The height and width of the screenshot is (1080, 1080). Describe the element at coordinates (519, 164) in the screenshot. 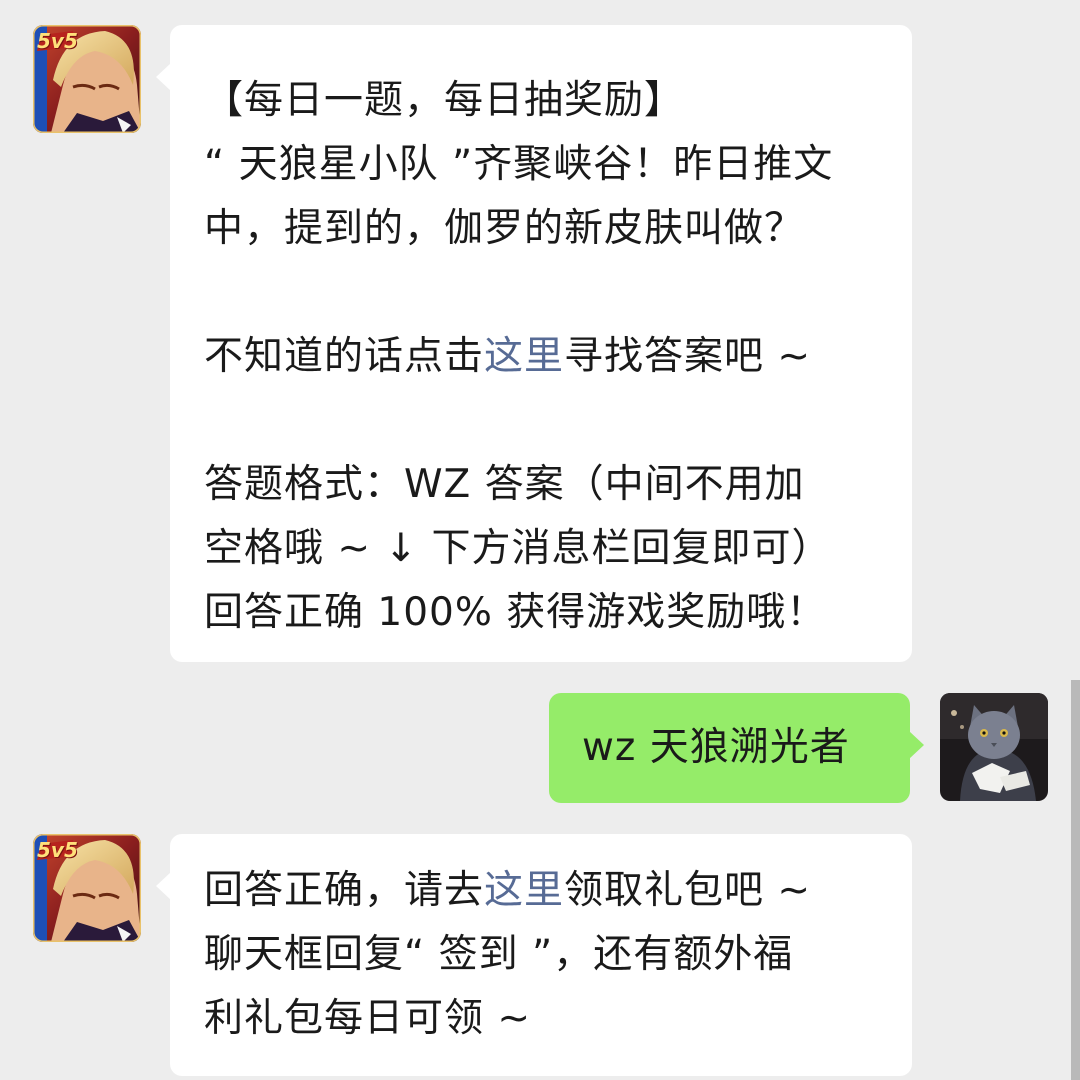

I see `message-line: “ 天狼星小队 ”齐聚峡谷！昨日推文` at that location.